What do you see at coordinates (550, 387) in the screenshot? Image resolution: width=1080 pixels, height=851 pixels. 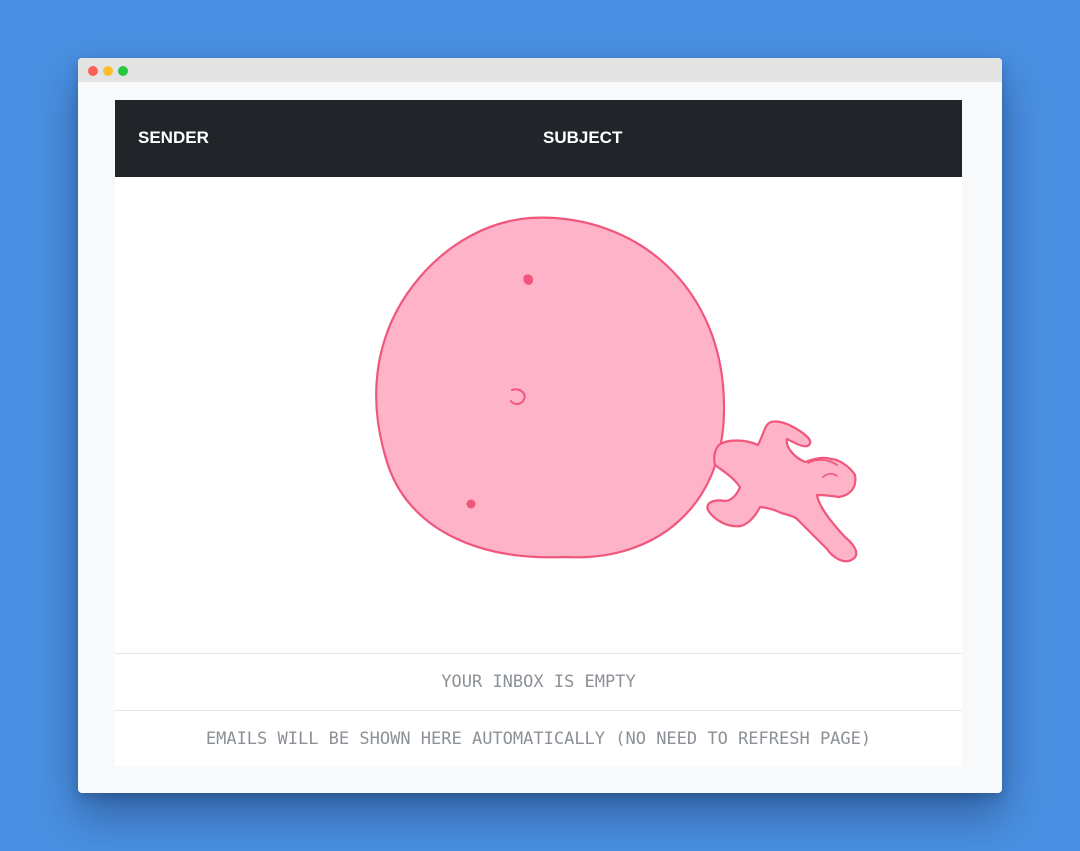 I see `ball-shape` at bounding box center [550, 387].